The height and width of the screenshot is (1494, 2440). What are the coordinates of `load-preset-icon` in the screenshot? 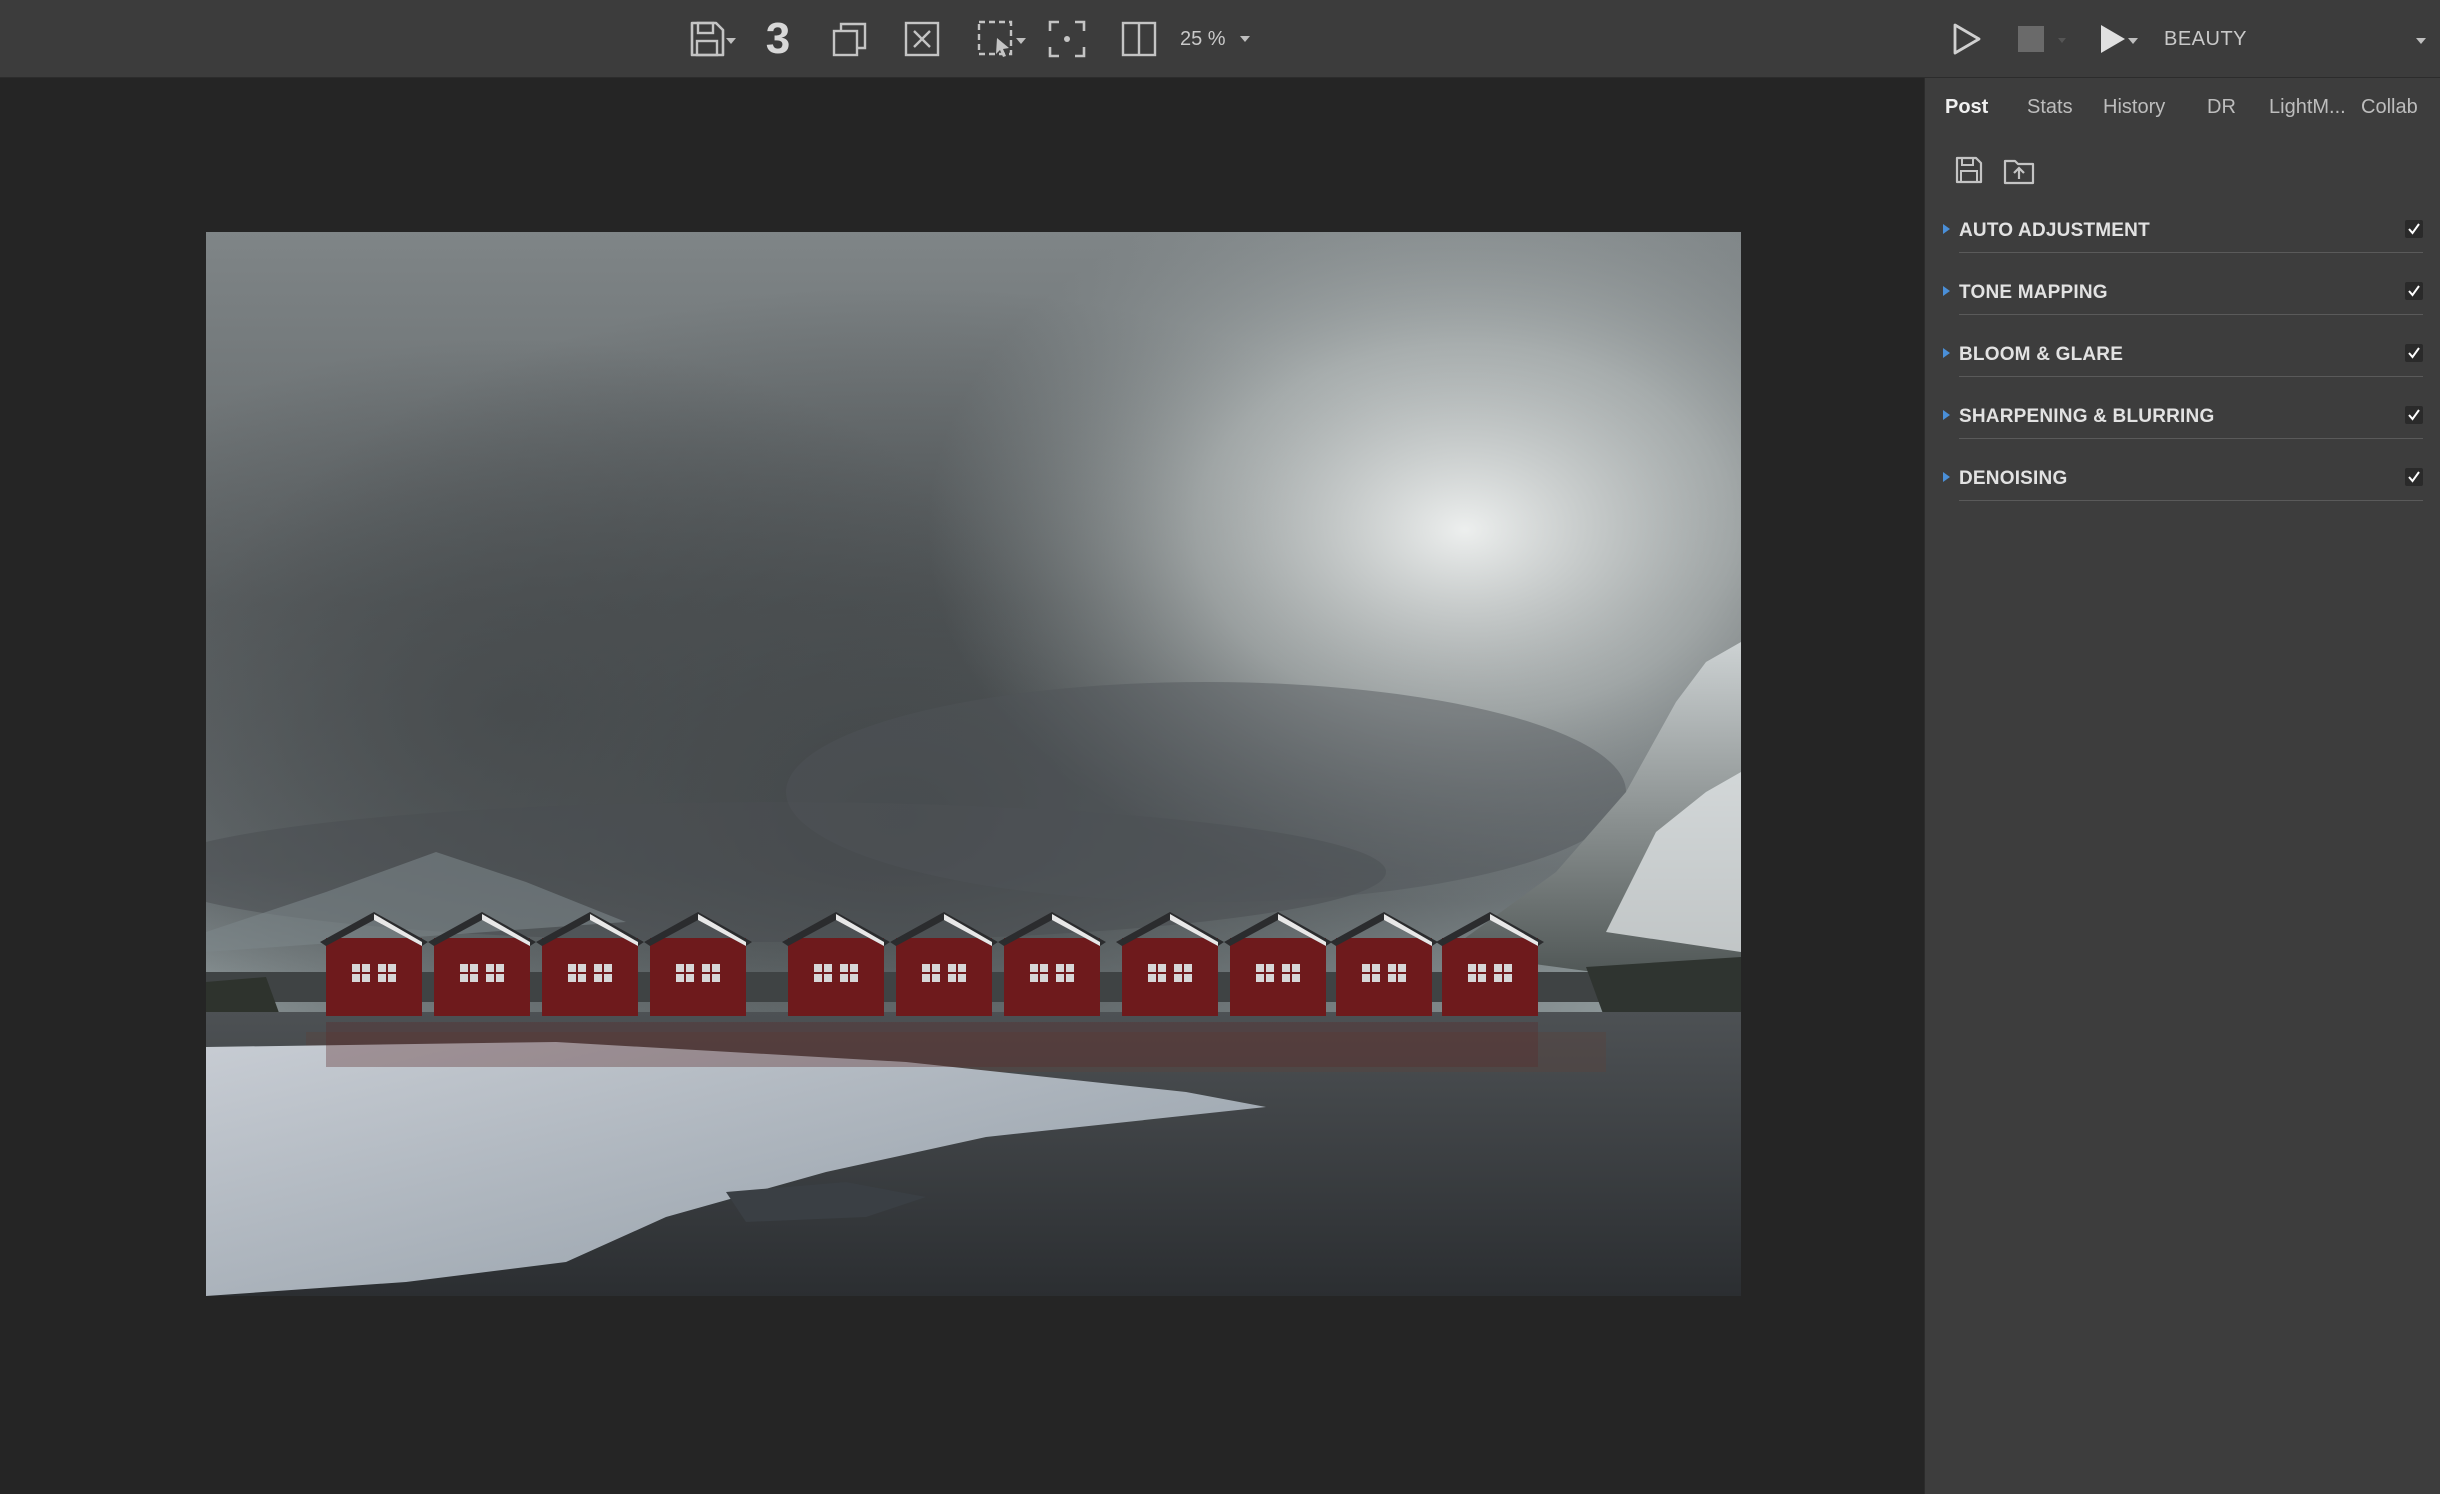 It's located at (2019, 172).